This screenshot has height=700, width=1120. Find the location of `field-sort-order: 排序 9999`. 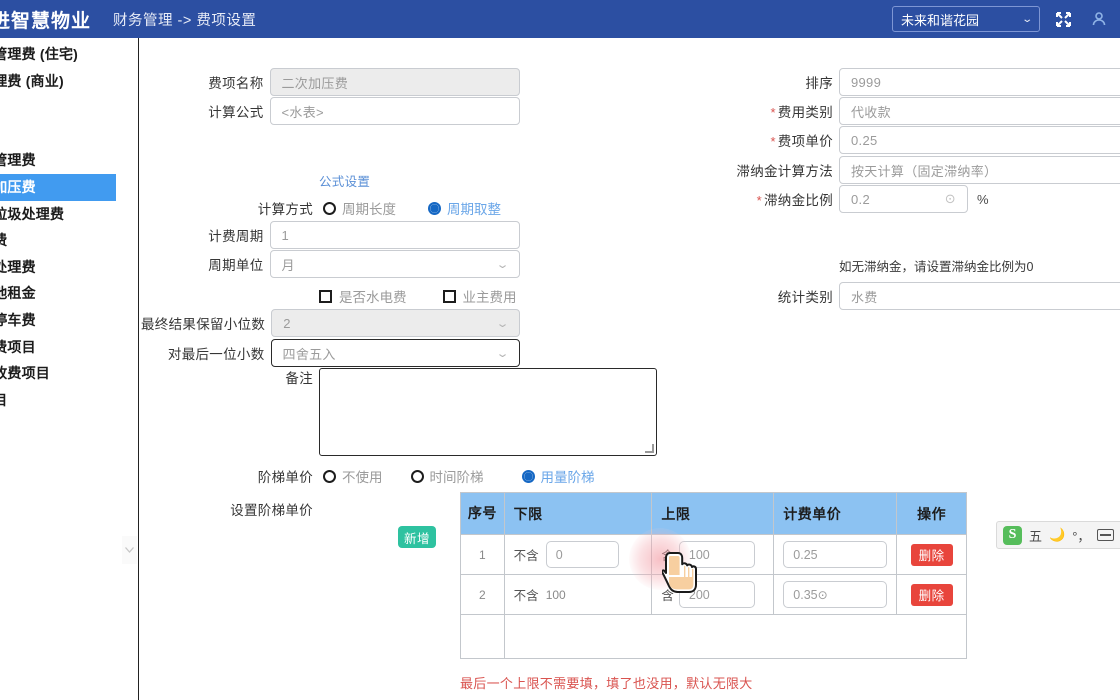

field-sort-order: 排序 9999 is located at coordinates (880, 82).